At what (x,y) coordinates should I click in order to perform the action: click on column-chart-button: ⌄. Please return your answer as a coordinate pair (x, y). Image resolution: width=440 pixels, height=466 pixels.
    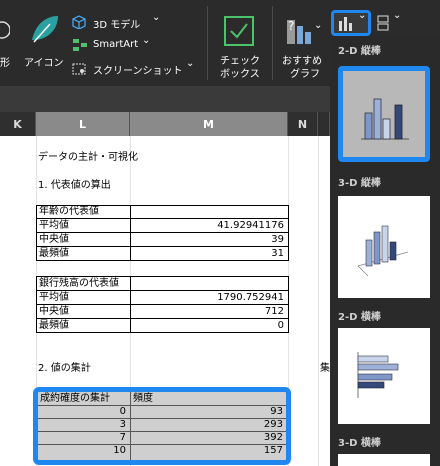
    Looking at the image, I should click on (351, 23).